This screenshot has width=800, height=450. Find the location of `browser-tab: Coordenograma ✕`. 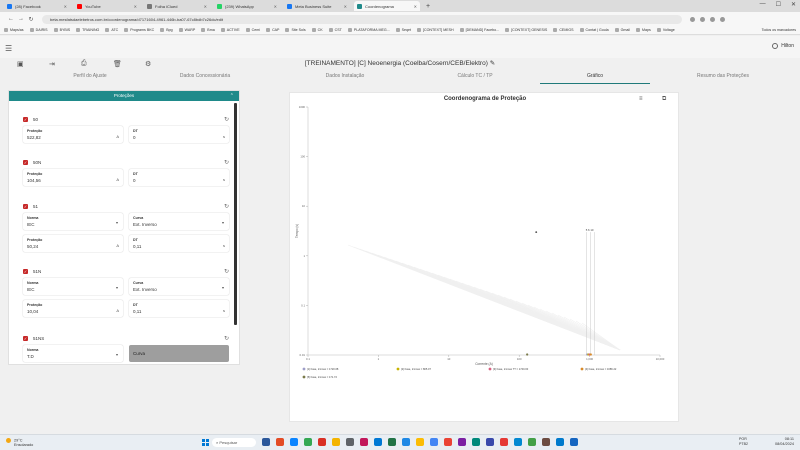

browser-tab: Coordenograma ✕ is located at coordinates (387, 6).